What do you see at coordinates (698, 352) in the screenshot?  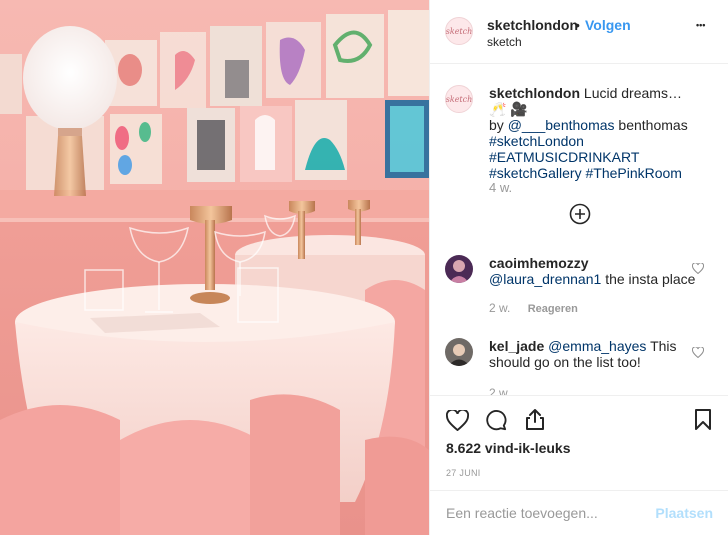 I see `comment-2-like-icon` at bounding box center [698, 352].